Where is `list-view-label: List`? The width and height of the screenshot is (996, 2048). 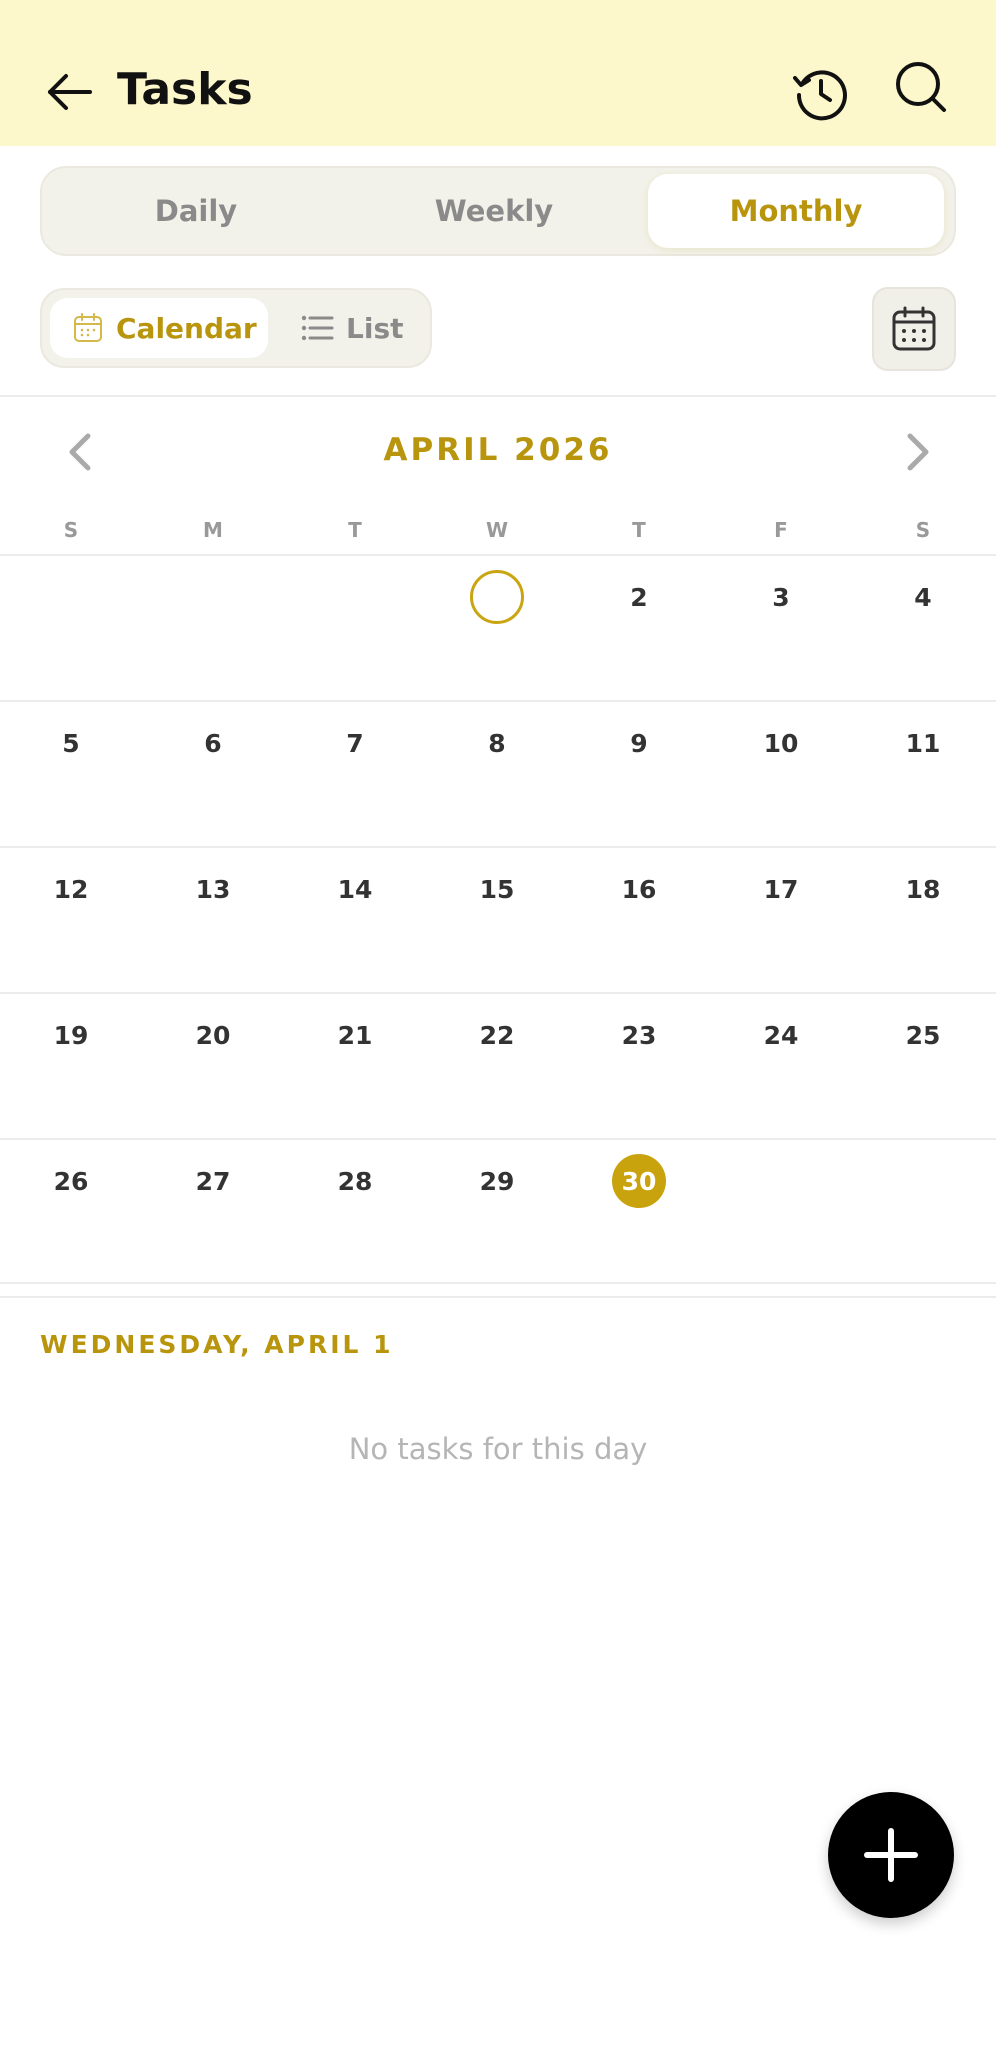
list-view-label: List is located at coordinates (375, 328).